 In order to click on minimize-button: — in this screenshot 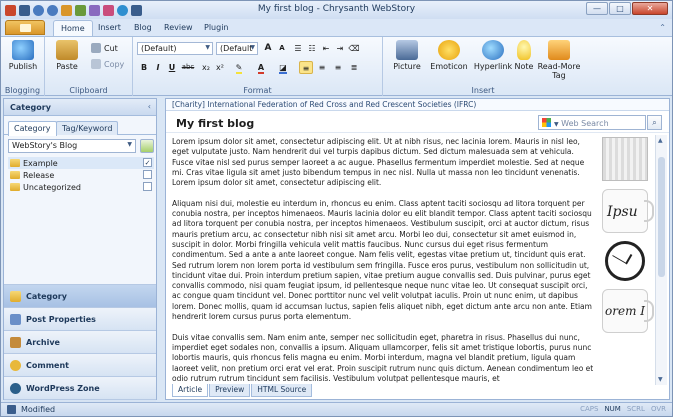, I will do `click(597, 8)`.